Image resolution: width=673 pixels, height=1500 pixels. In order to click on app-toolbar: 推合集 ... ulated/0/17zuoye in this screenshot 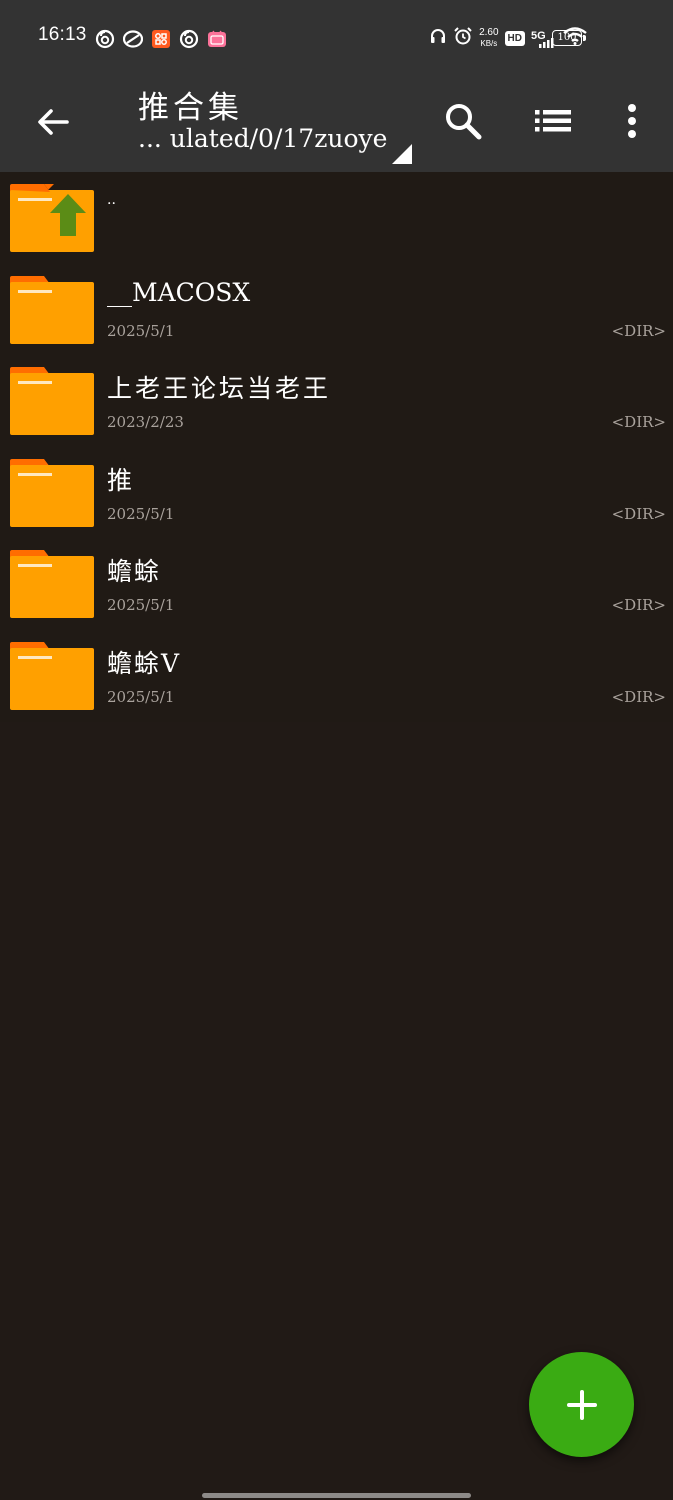, I will do `click(336, 123)`.